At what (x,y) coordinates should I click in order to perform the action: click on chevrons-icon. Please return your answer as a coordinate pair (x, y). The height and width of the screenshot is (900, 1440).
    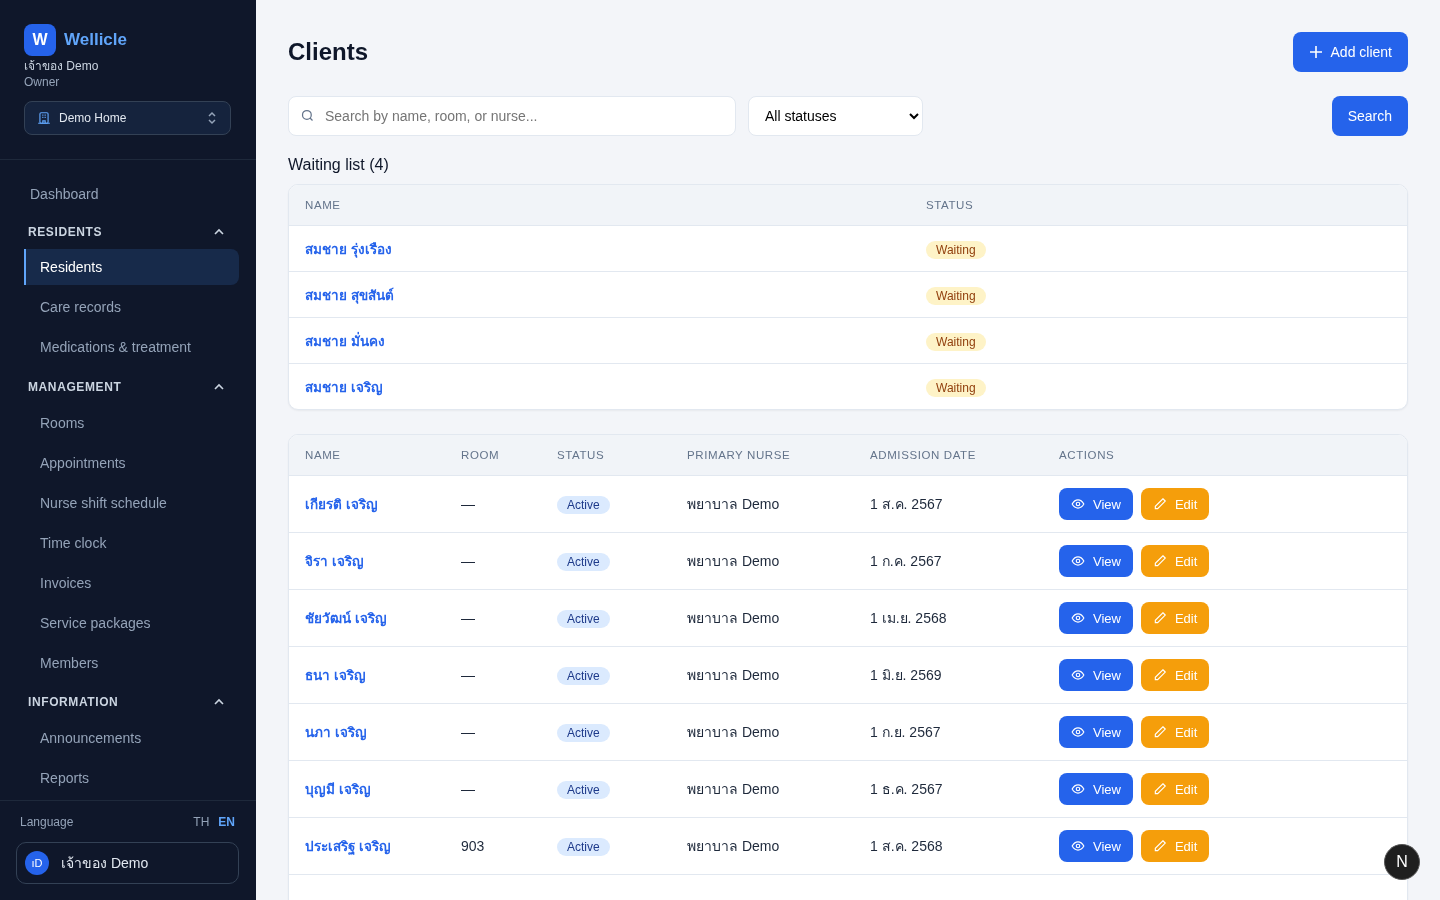
    Looking at the image, I should click on (212, 118).